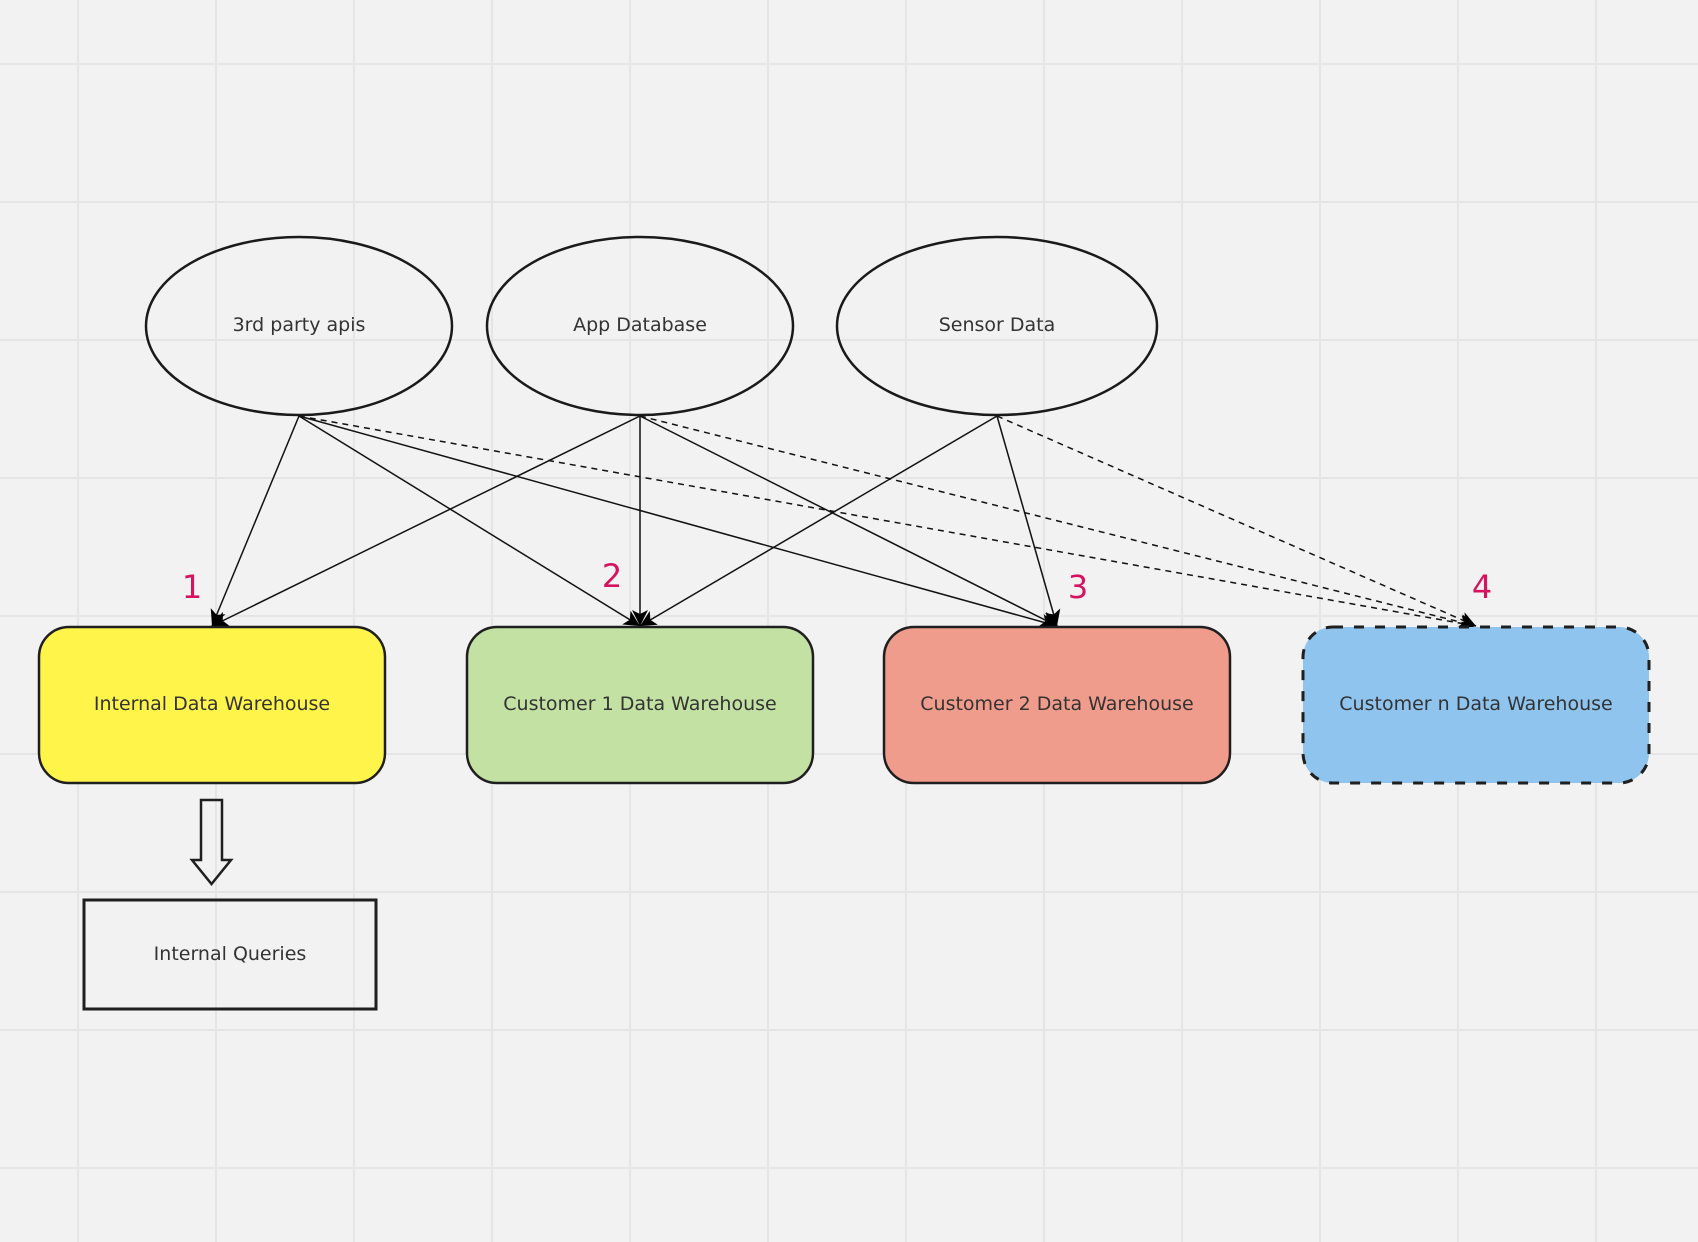  I want to click on source-node-sensor-data: Sensor Data, so click(997, 326).